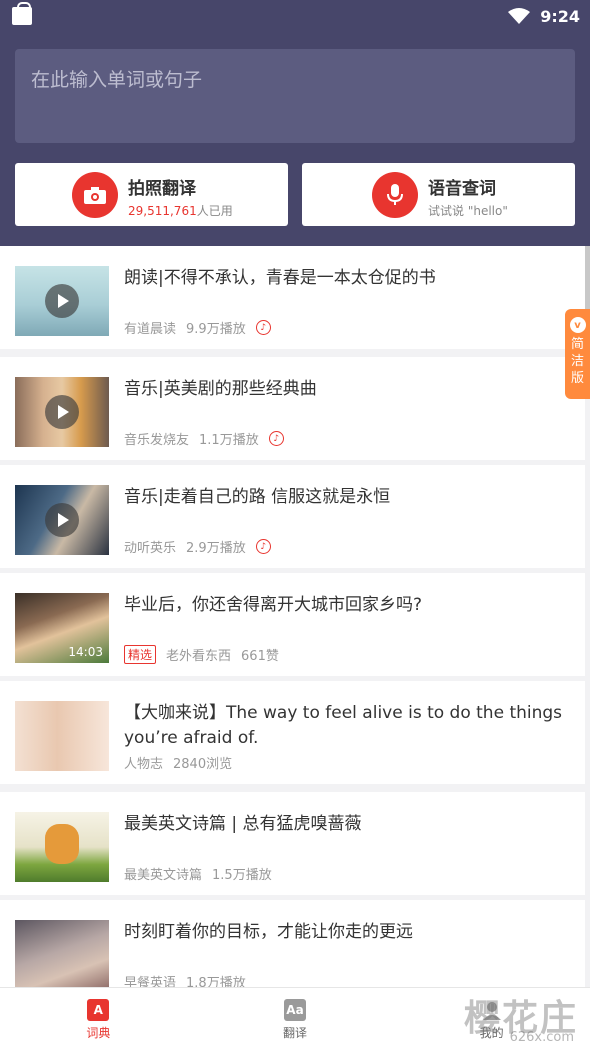 This screenshot has height=1049, width=590. What do you see at coordinates (85, 652) in the screenshot?
I see `video-duration: 14:03` at bounding box center [85, 652].